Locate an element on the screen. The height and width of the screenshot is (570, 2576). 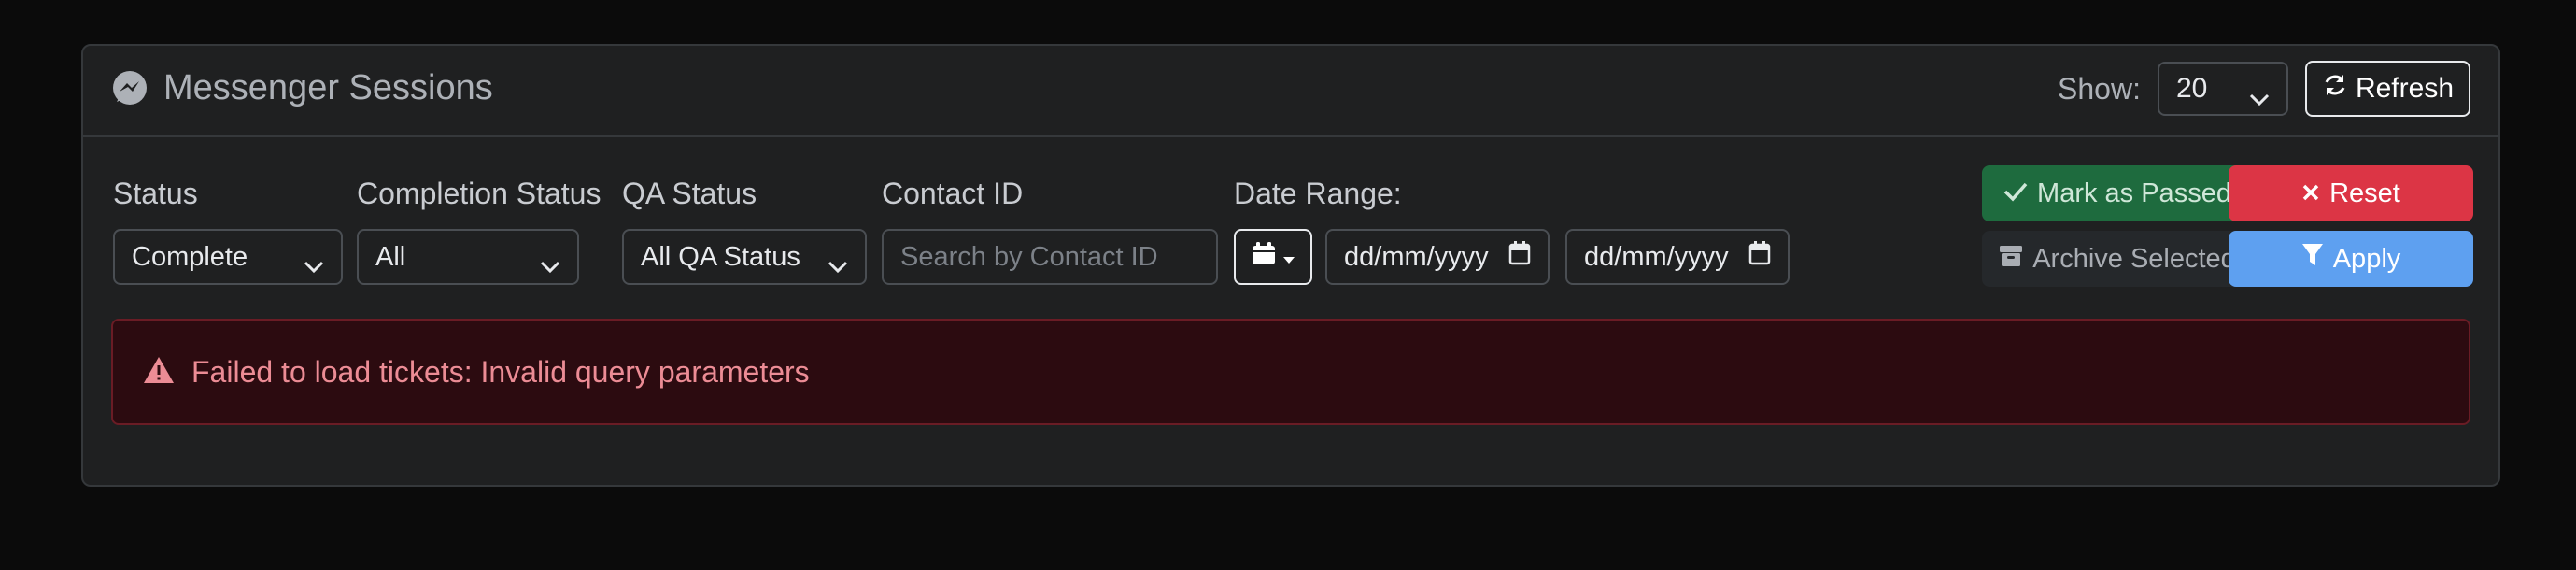
date-from-placeholder: dd/mm/yyyy is located at coordinates (1416, 256).